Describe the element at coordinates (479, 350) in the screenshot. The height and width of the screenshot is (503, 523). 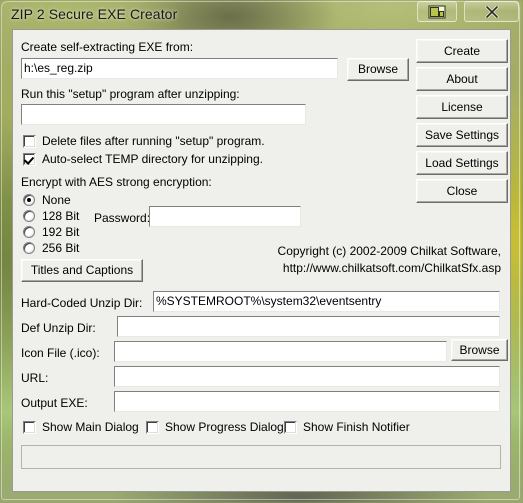
I see `icon-file-browse-button: Browse` at that location.